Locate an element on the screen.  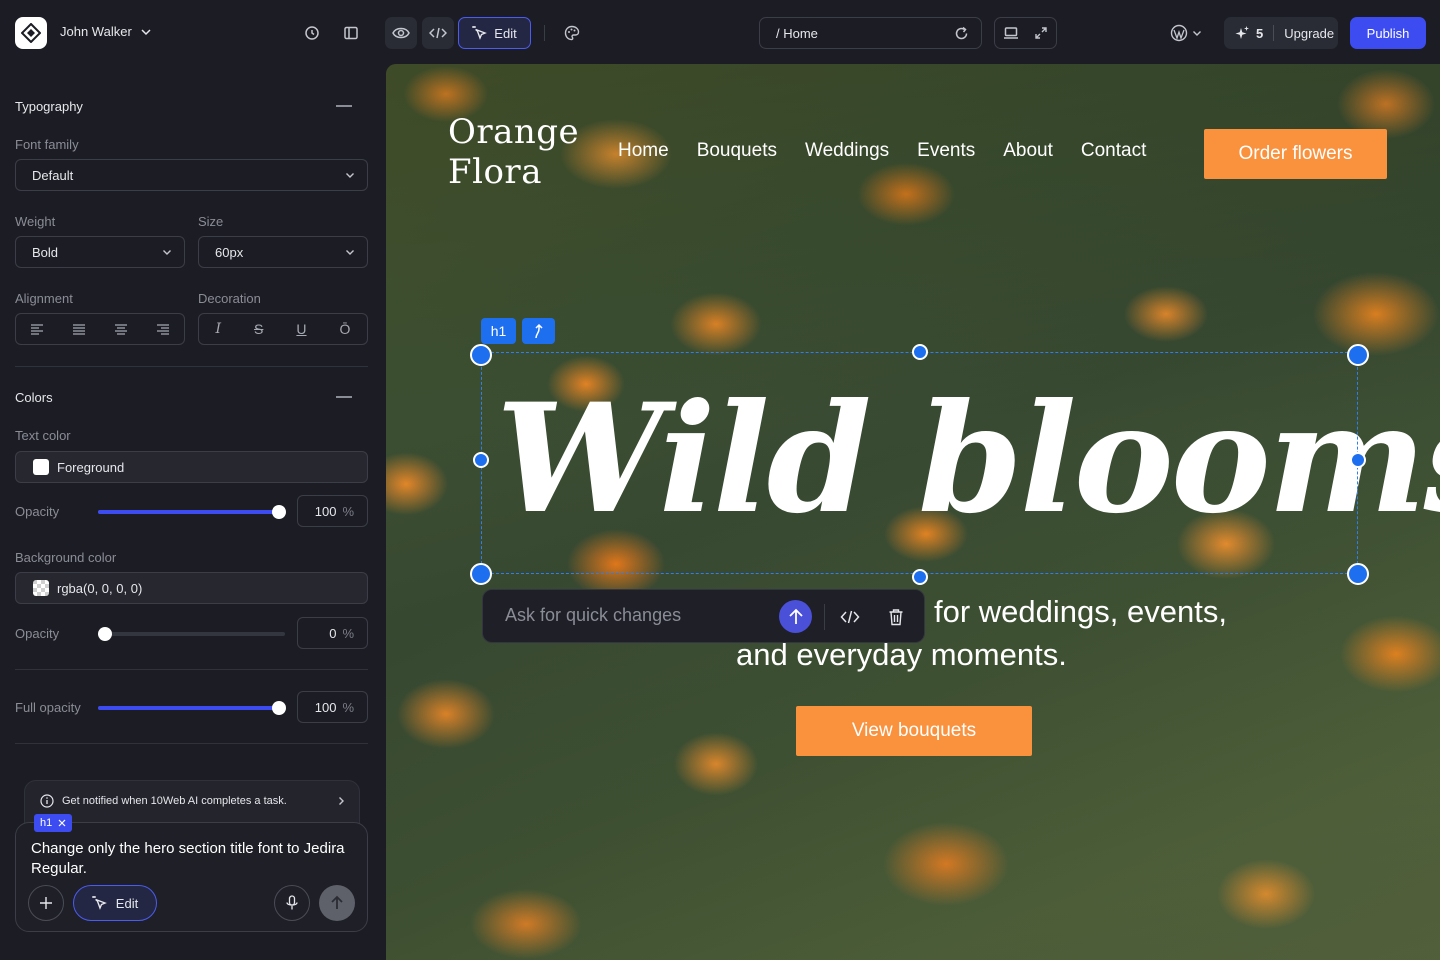
background-color-value: rgba(0, 0, 0, 0) is located at coordinates (100, 588).